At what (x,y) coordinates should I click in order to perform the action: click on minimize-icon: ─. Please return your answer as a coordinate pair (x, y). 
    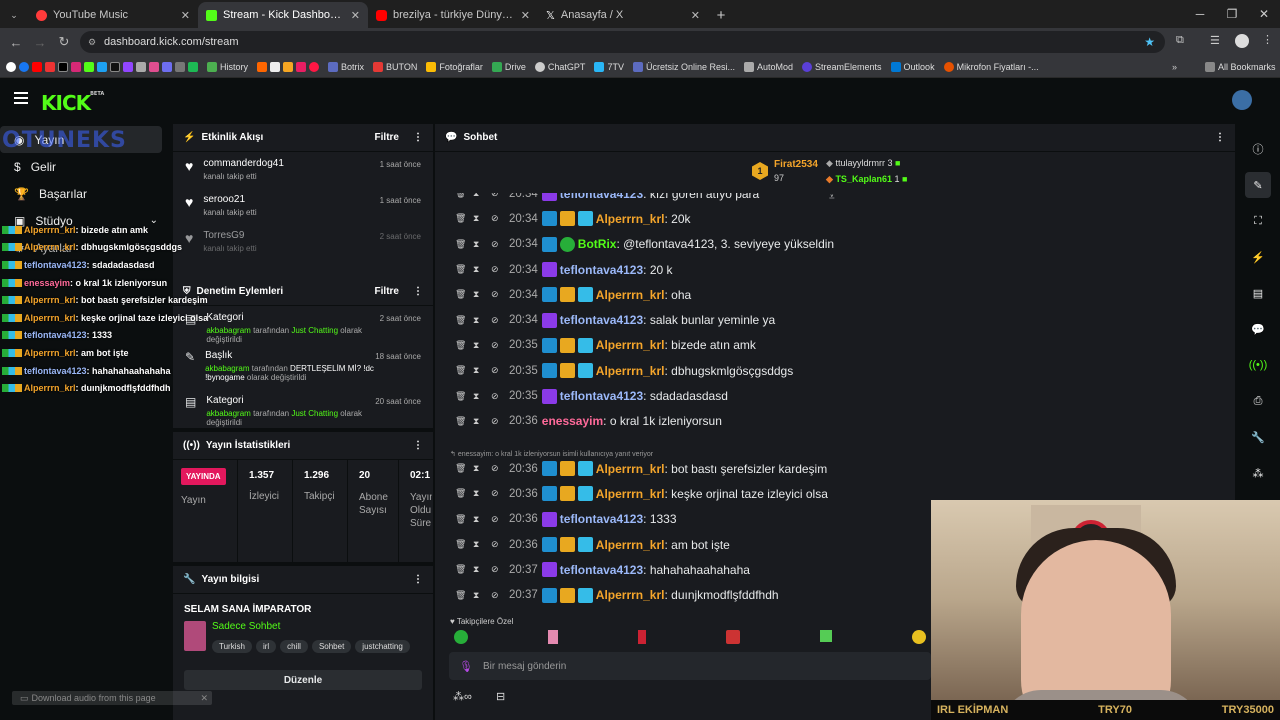
    Looking at the image, I should click on (1200, 14).